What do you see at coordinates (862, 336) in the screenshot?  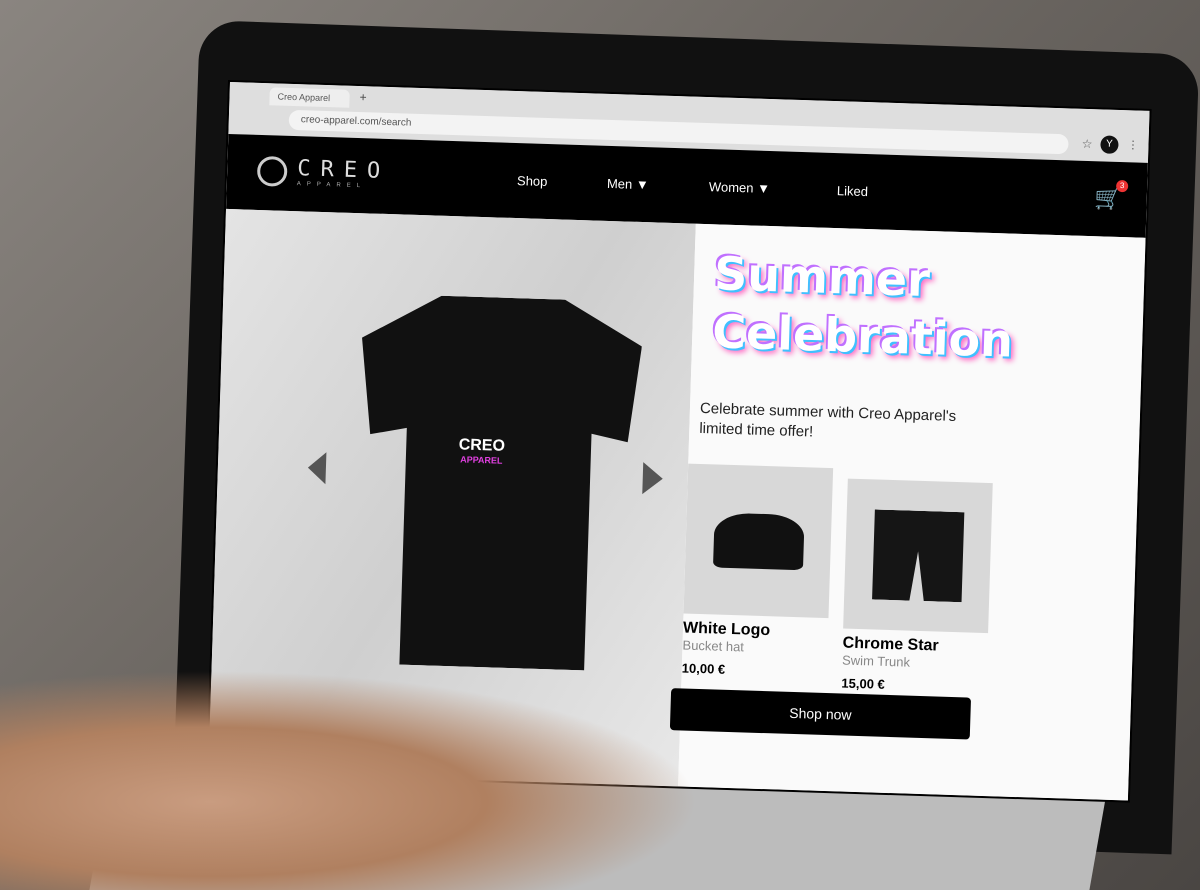 I see `title-line-2: Celebration` at bounding box center [862, 336].